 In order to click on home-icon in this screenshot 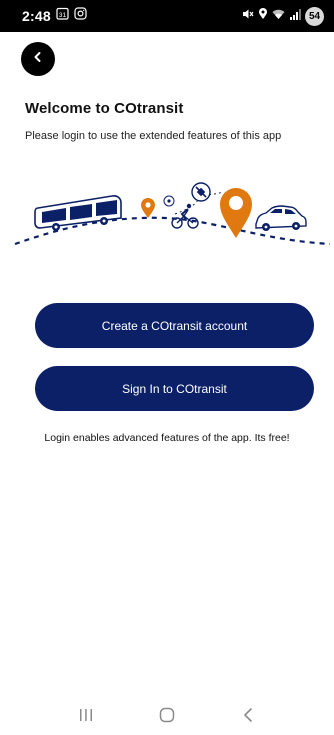, I will do `click(167, 717)`.